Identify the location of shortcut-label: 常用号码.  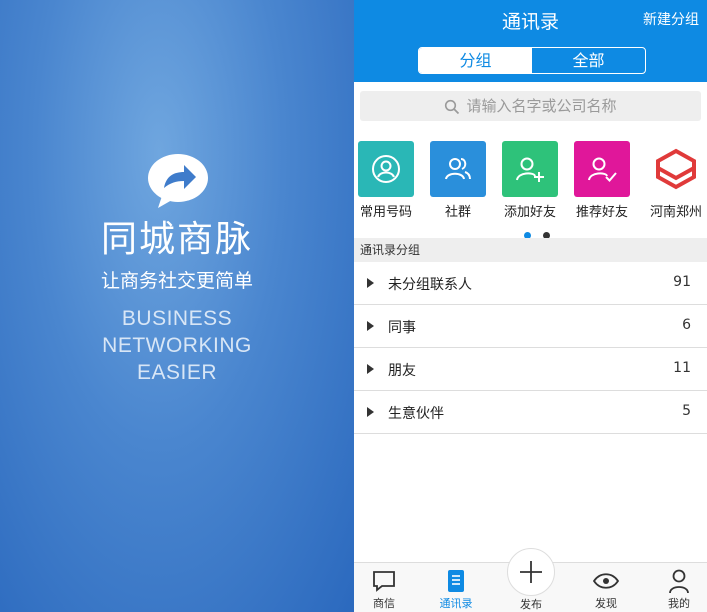
(385, 212).